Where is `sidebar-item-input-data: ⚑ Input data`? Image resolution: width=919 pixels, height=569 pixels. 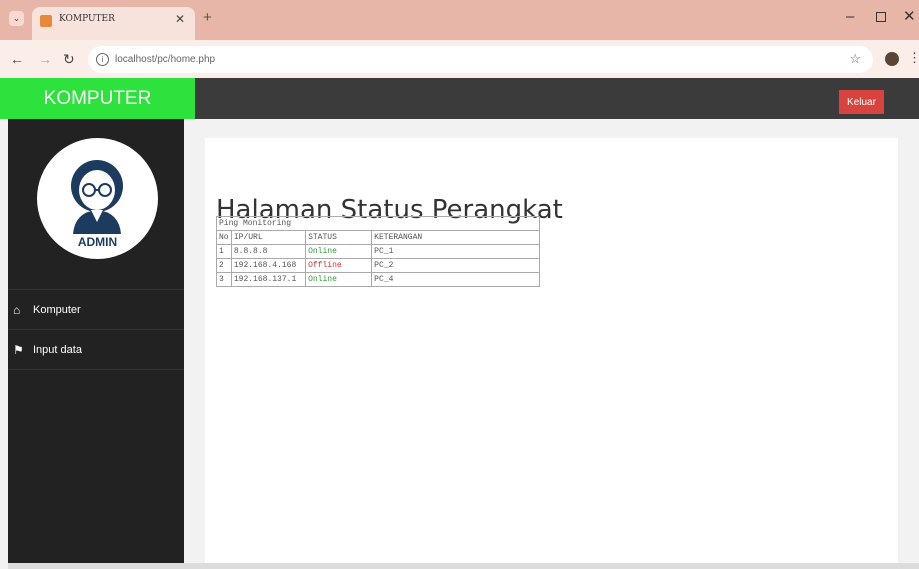
sidebar-item-input-data: ⚑ Input data is located at coordinates (96, 349).